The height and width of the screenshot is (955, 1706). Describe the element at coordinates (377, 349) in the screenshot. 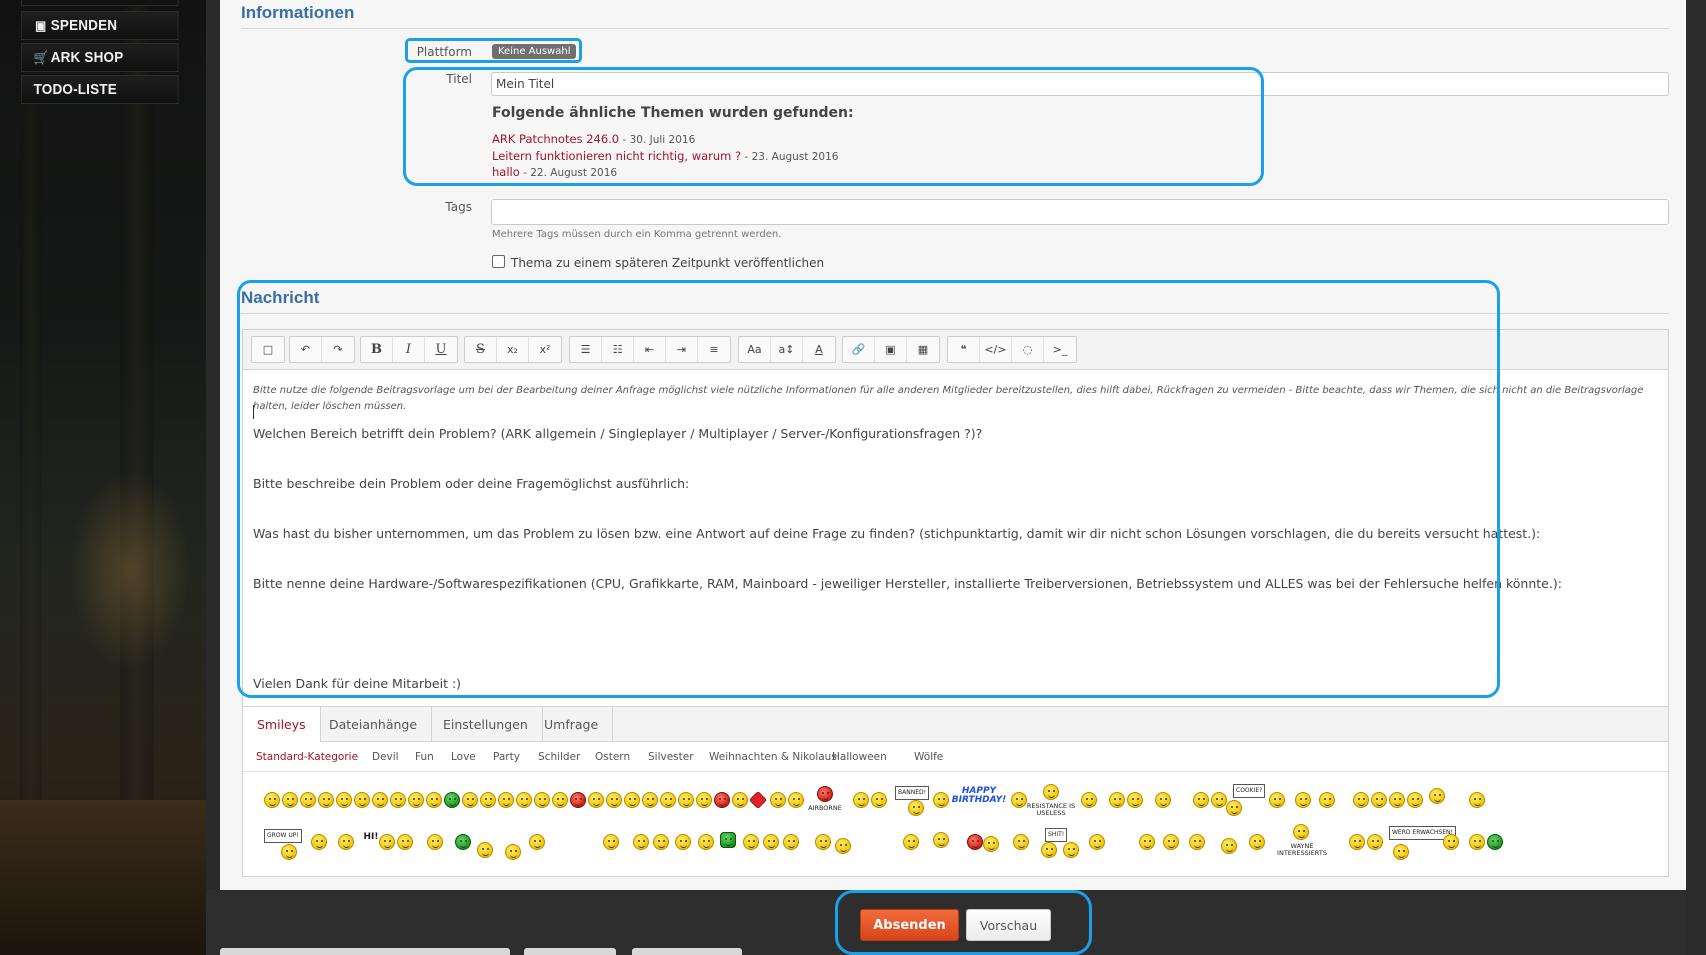

I see `bold-button: B` at that location.